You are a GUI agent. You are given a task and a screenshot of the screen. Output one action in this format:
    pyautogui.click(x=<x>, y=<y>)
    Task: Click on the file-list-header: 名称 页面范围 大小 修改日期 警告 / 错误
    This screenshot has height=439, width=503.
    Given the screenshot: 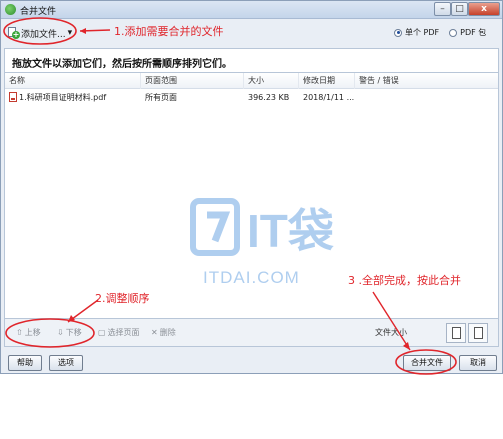 What is the action you would take?
    pyautogui.click(x=251, y=81)
    